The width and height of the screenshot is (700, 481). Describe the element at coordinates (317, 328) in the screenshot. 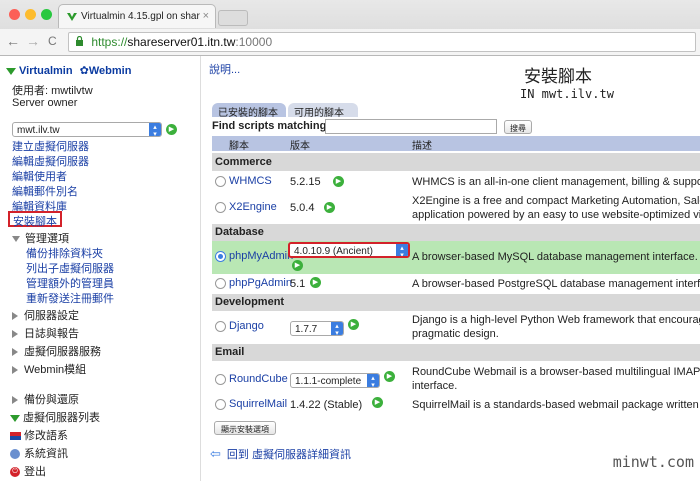

I see `version-select-django: 1.7.7 ▴ ▾` at that location.